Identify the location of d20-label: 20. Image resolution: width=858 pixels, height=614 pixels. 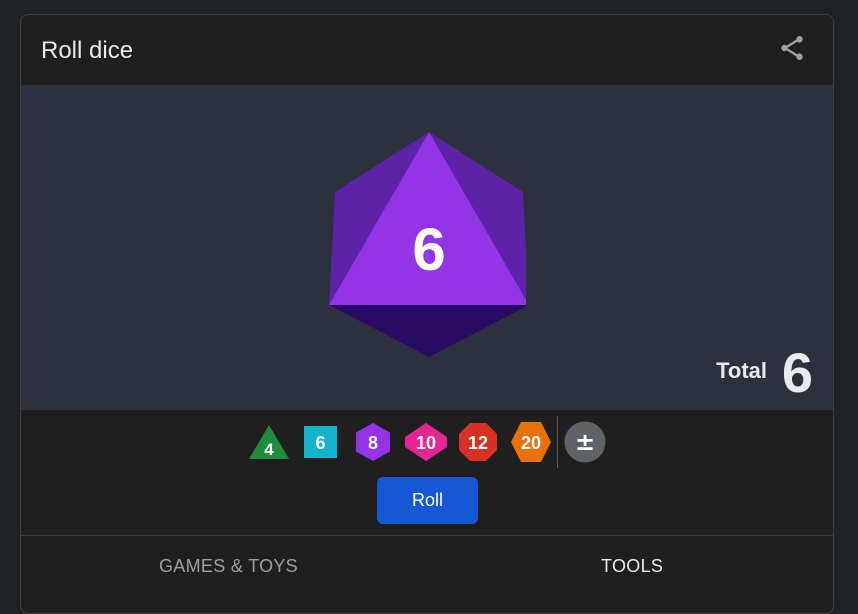
(531, 443).